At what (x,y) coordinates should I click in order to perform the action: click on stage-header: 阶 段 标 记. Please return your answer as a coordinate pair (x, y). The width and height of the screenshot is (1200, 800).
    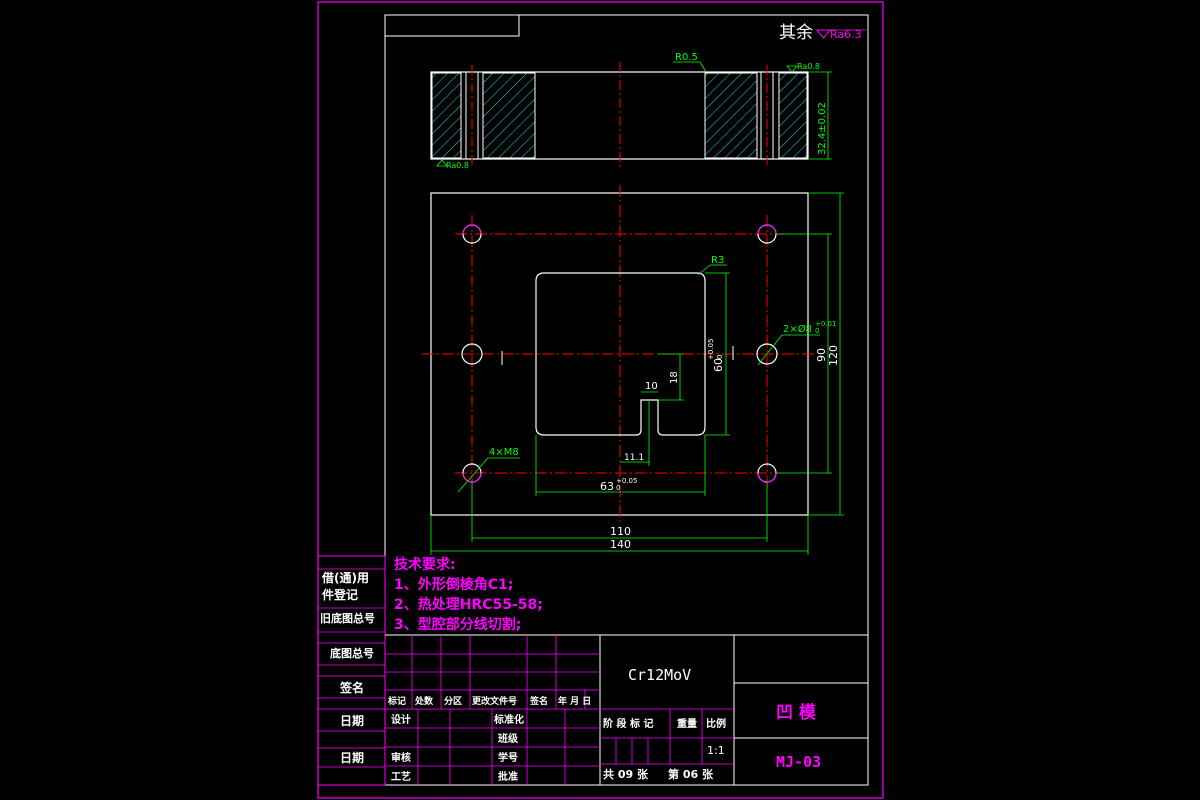
    Looking at the image, I should click on (628, 723).